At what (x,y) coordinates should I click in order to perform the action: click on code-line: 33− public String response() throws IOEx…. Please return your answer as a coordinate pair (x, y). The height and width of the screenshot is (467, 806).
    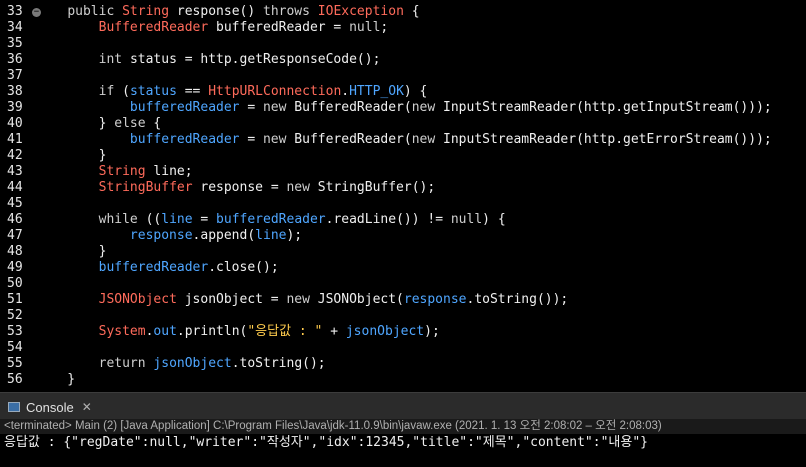
    Looking at the image, I should click on (403, 12).